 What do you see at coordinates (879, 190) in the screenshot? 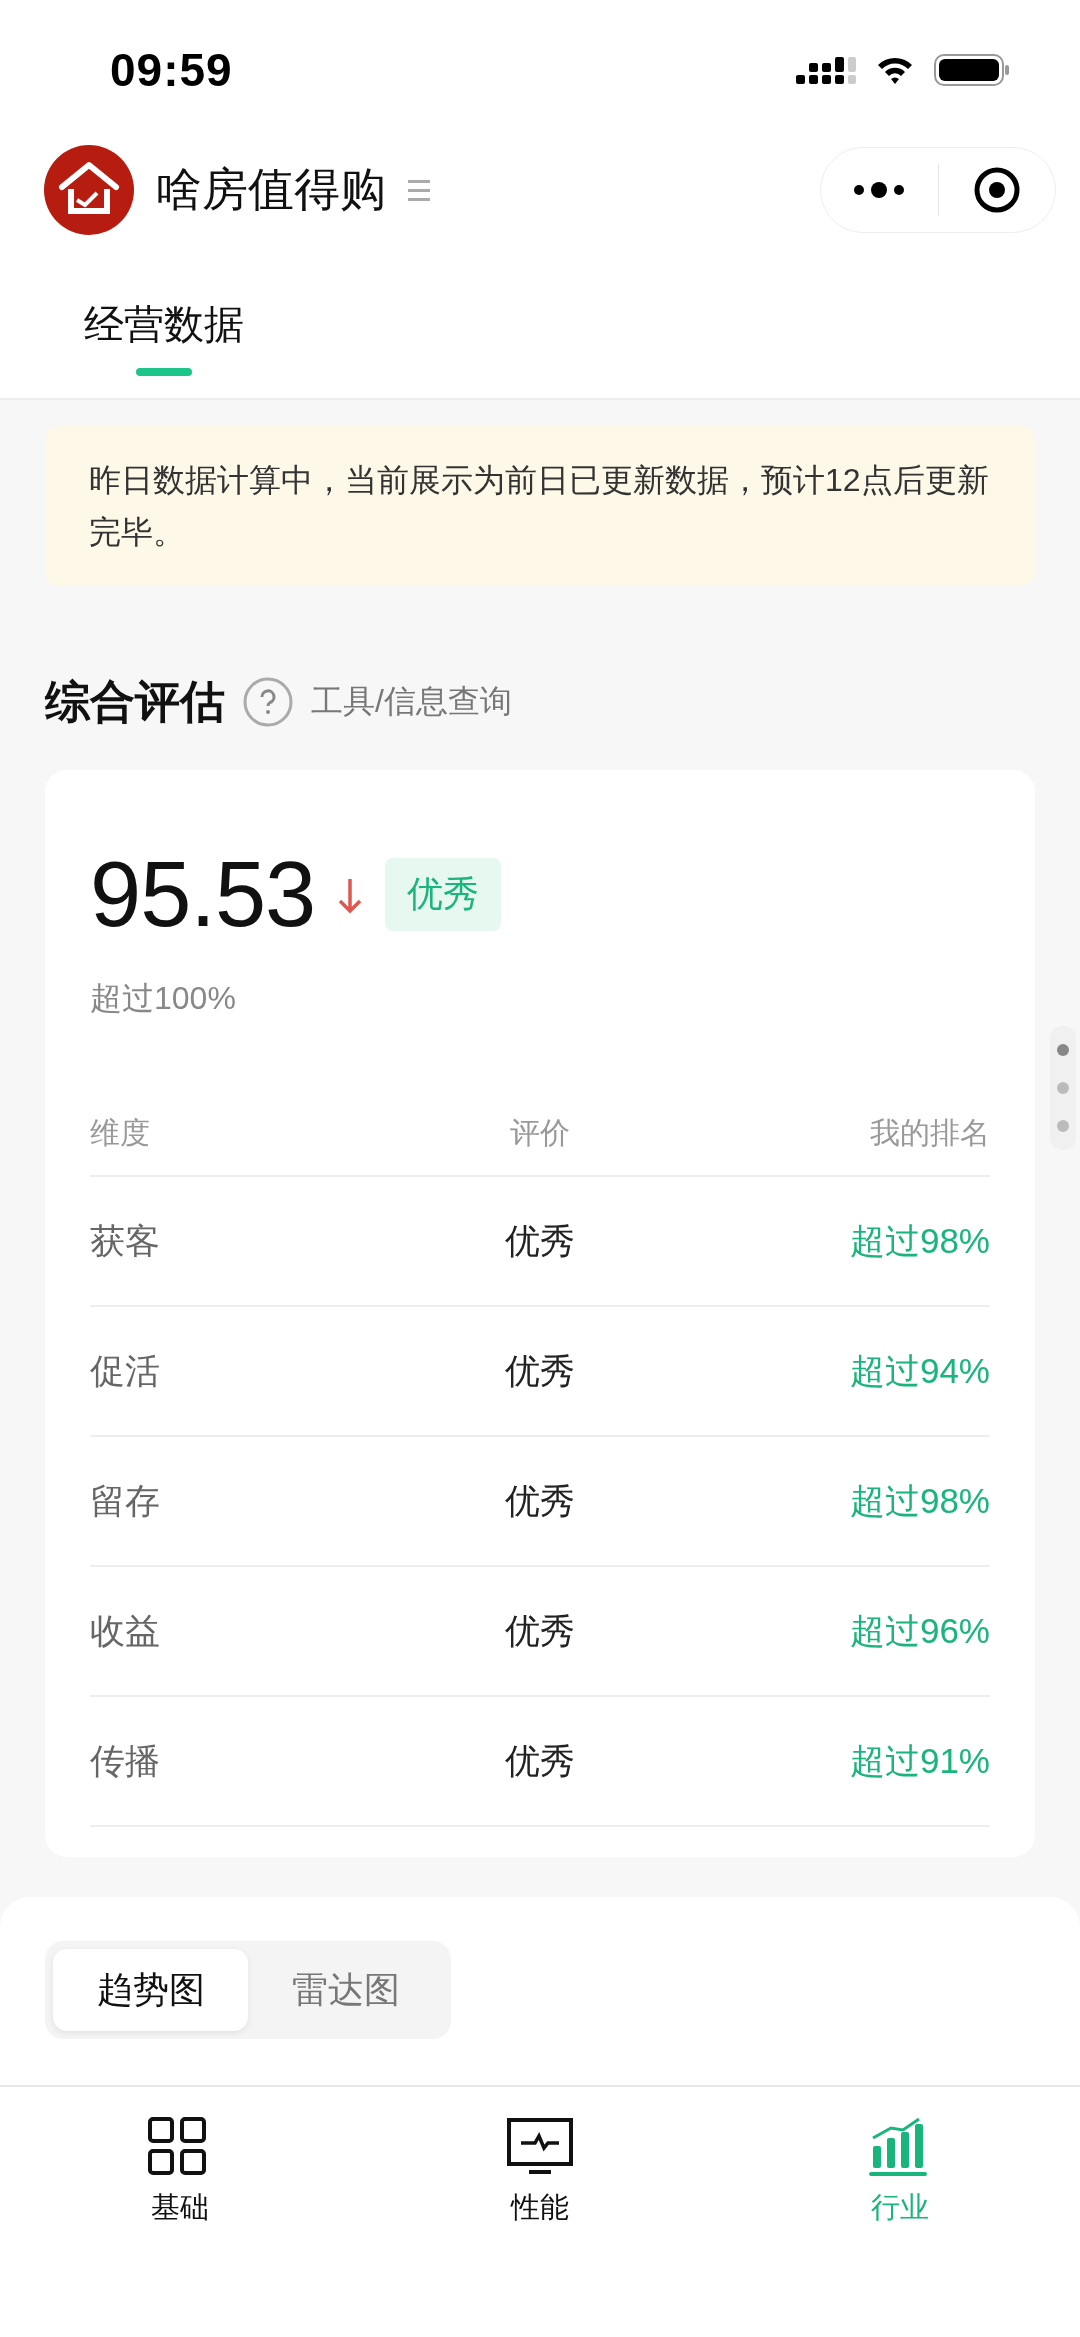
I see `more-icon` at bounding box center [879, 190].